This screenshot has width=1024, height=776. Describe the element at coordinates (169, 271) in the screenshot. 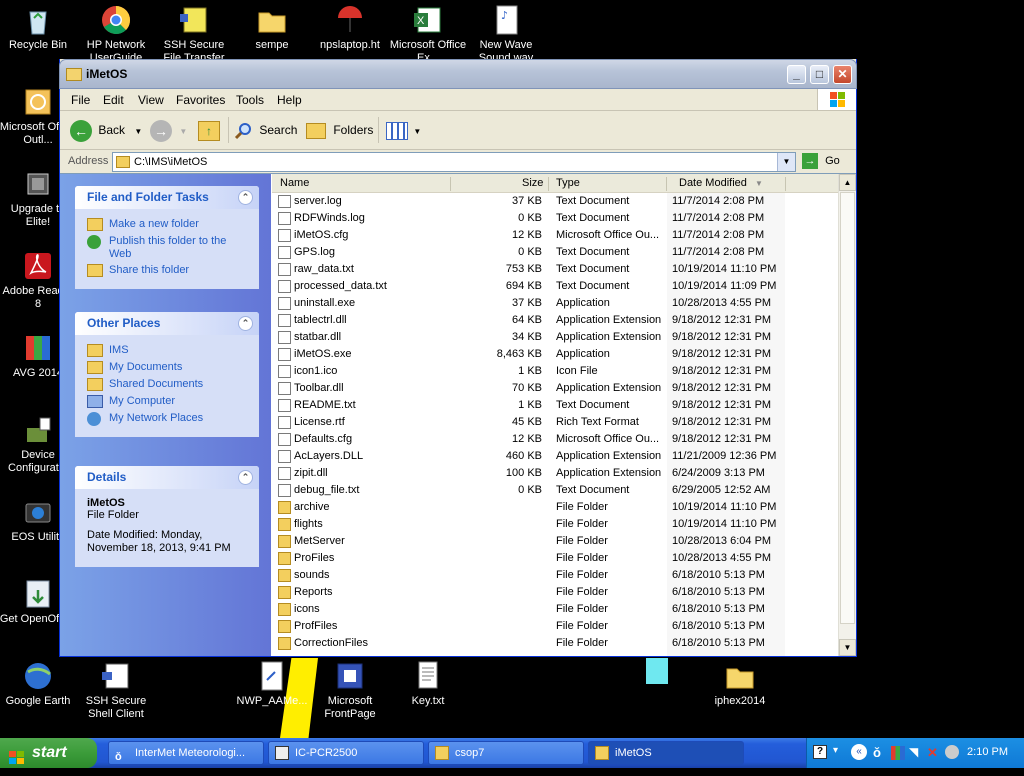

I see `task-share-folder: Share this folder` at that location.